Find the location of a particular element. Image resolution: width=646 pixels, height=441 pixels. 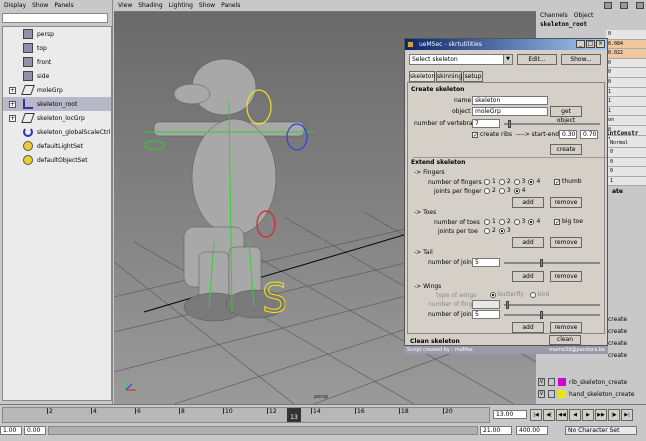

remove-tail-button: remove is located at coordinates (566, 276).